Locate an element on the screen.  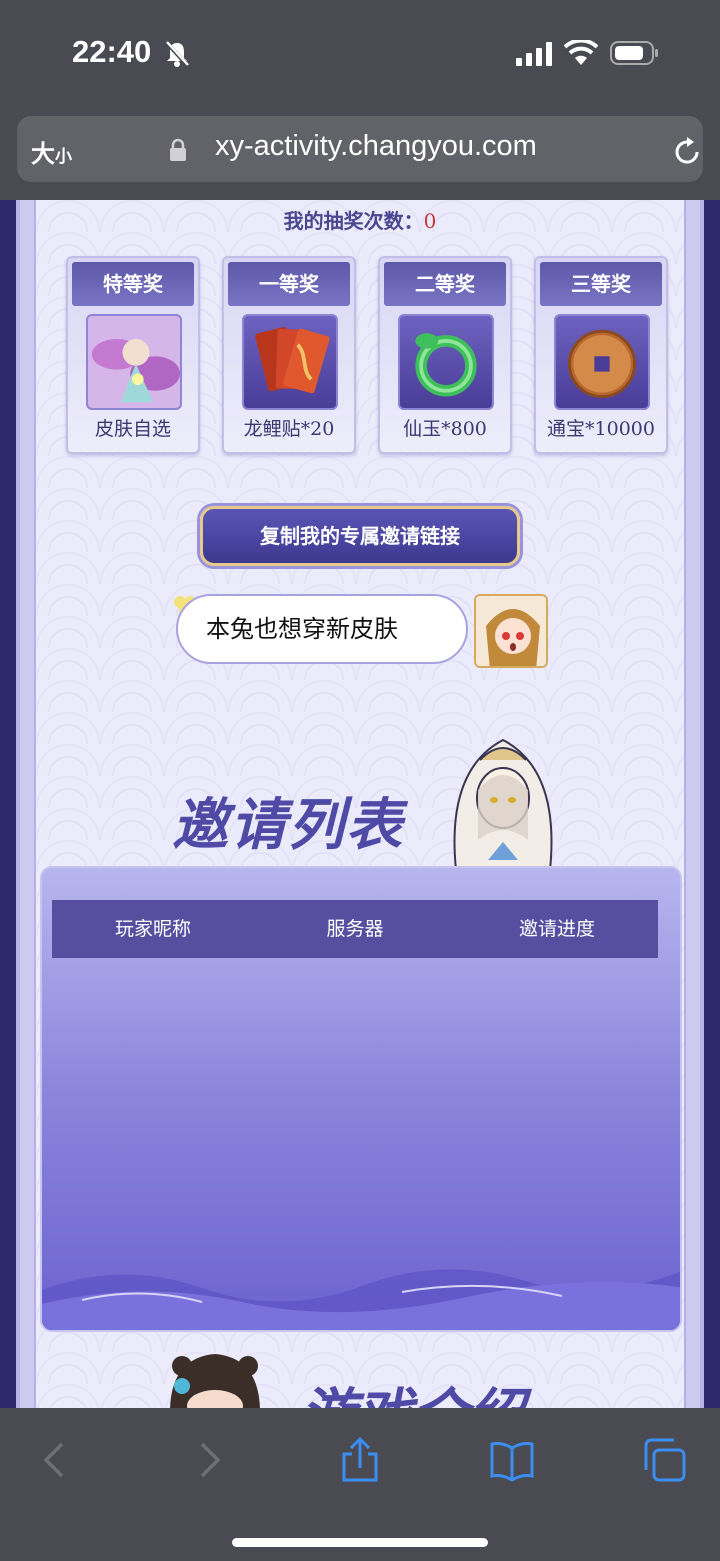
clock: 22:40 is located at coordinates (112, 51).